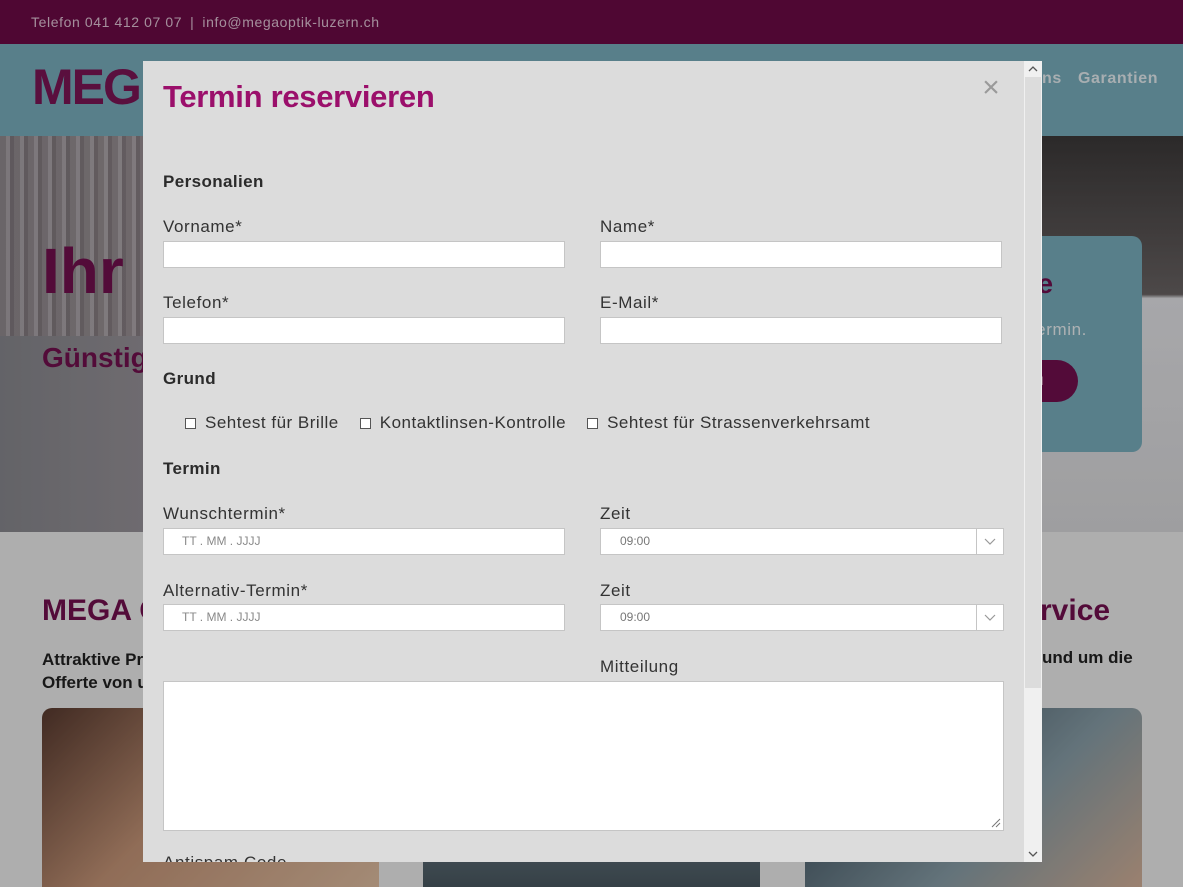 This screenshot has width=1183, height=887. What do you see at coordinates (615, 513) in the screenshot?
I see `desired-time-label: Zeit` at bounding box center [615, 513].